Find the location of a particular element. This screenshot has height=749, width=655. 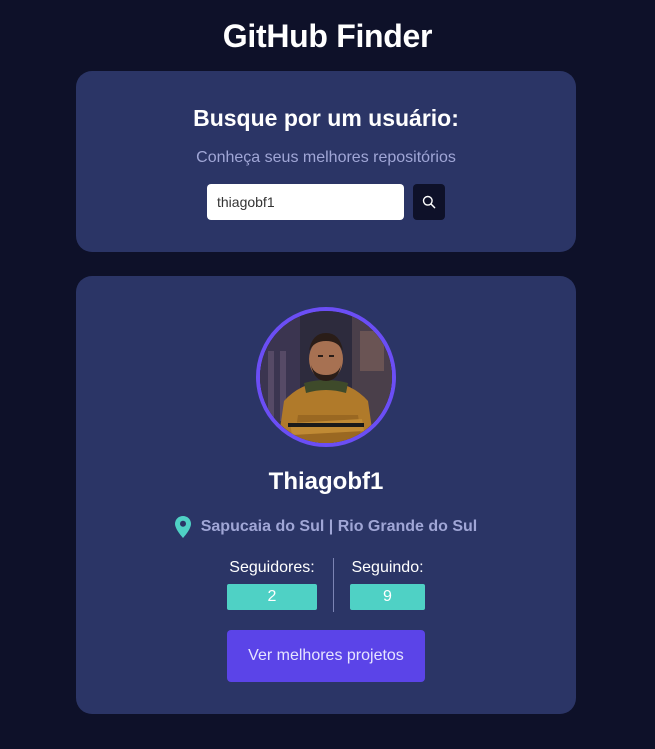

search-button is located at coordinates (429, 202).